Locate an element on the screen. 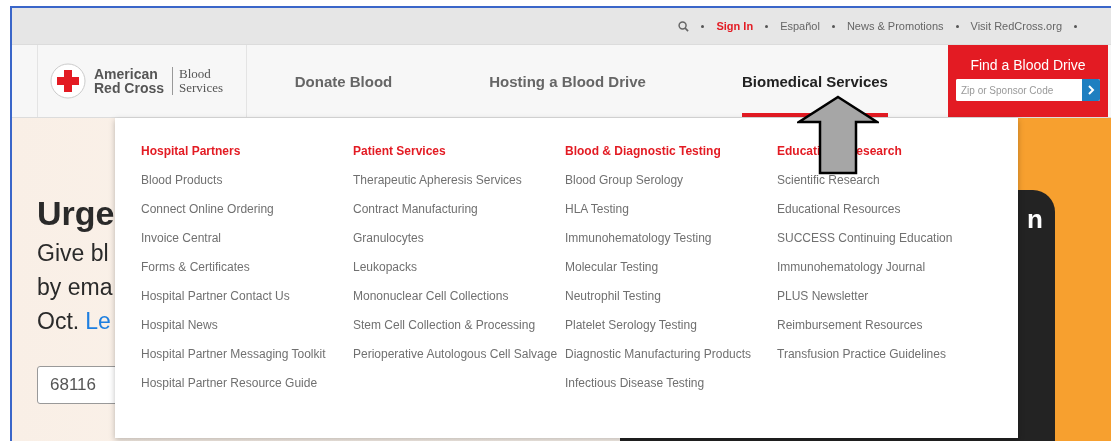 The height and width of the screenshot is (441, 1111). nav-tab: Donate Blood is located at coordinates (343, 81).